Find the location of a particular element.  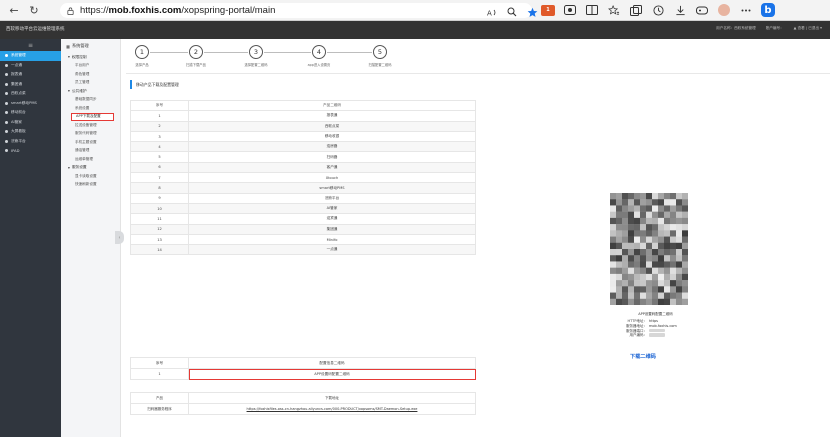

table-row: 3 移动收银 is located at coordinates (303, 136).